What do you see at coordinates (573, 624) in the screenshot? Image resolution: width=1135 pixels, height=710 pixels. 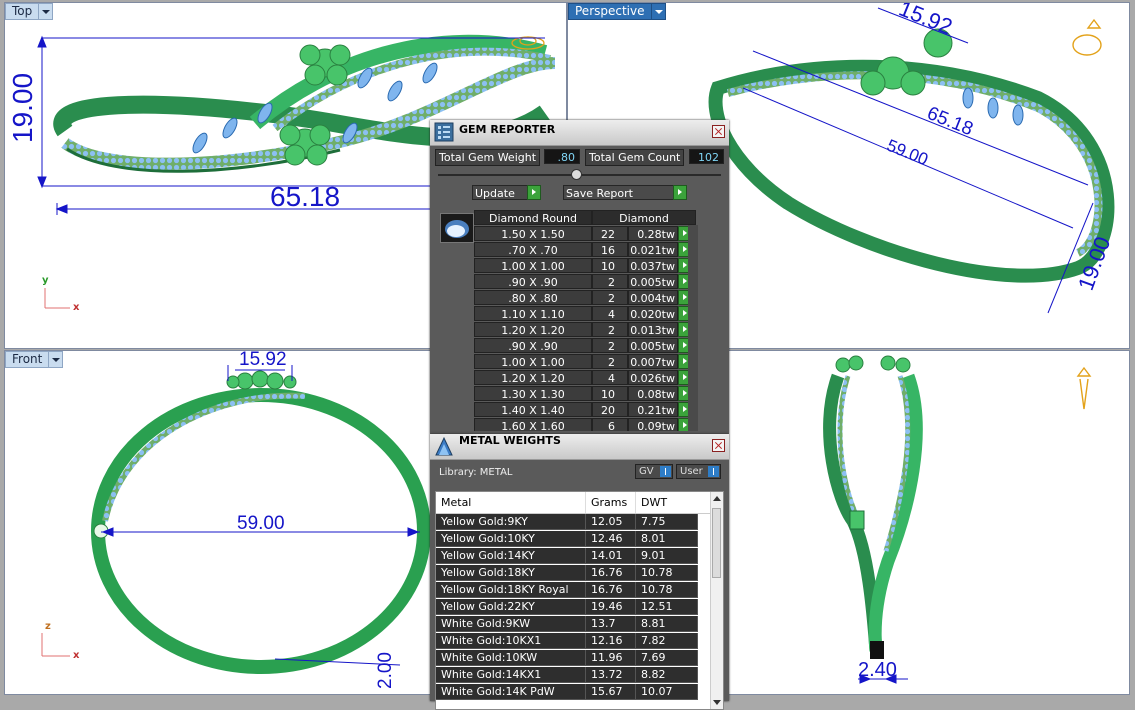 I see `metal-row: White Gold:9KW 13.7 8.81` at bounding box center [573, 624].